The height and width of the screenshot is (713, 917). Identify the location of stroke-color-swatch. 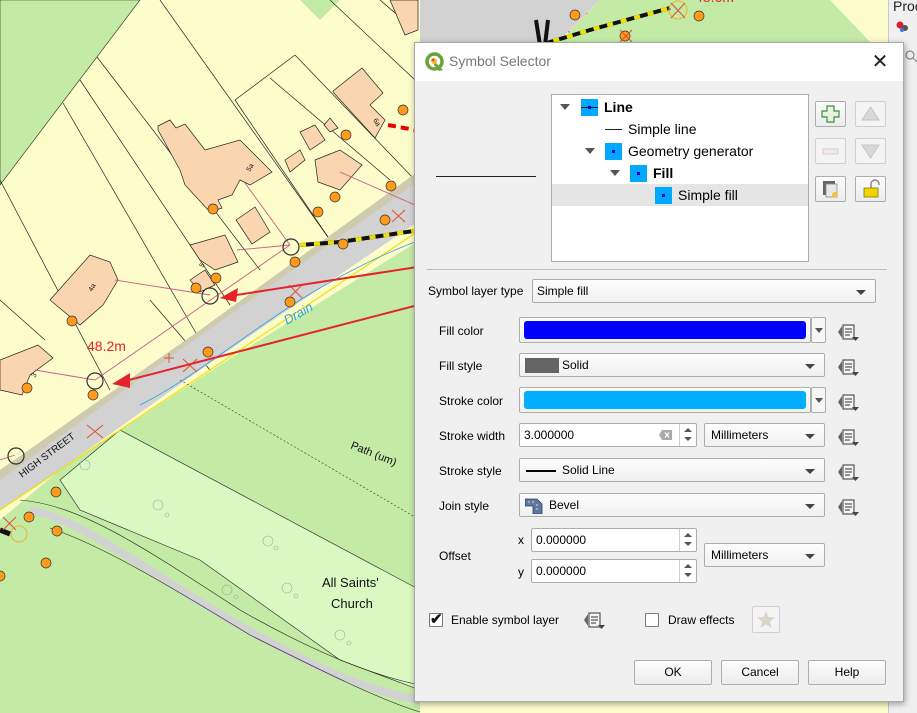
(665, 400).